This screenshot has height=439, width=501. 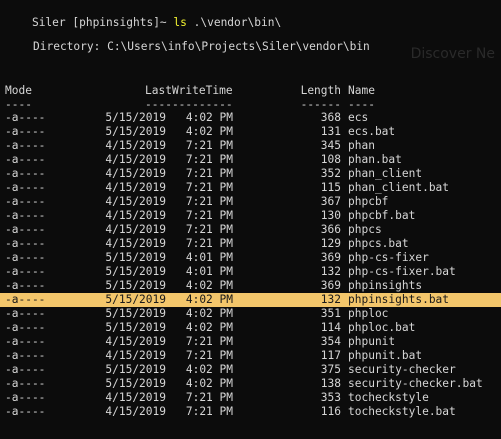 I want to click on file-name: phan, so click(x=361, y=145).